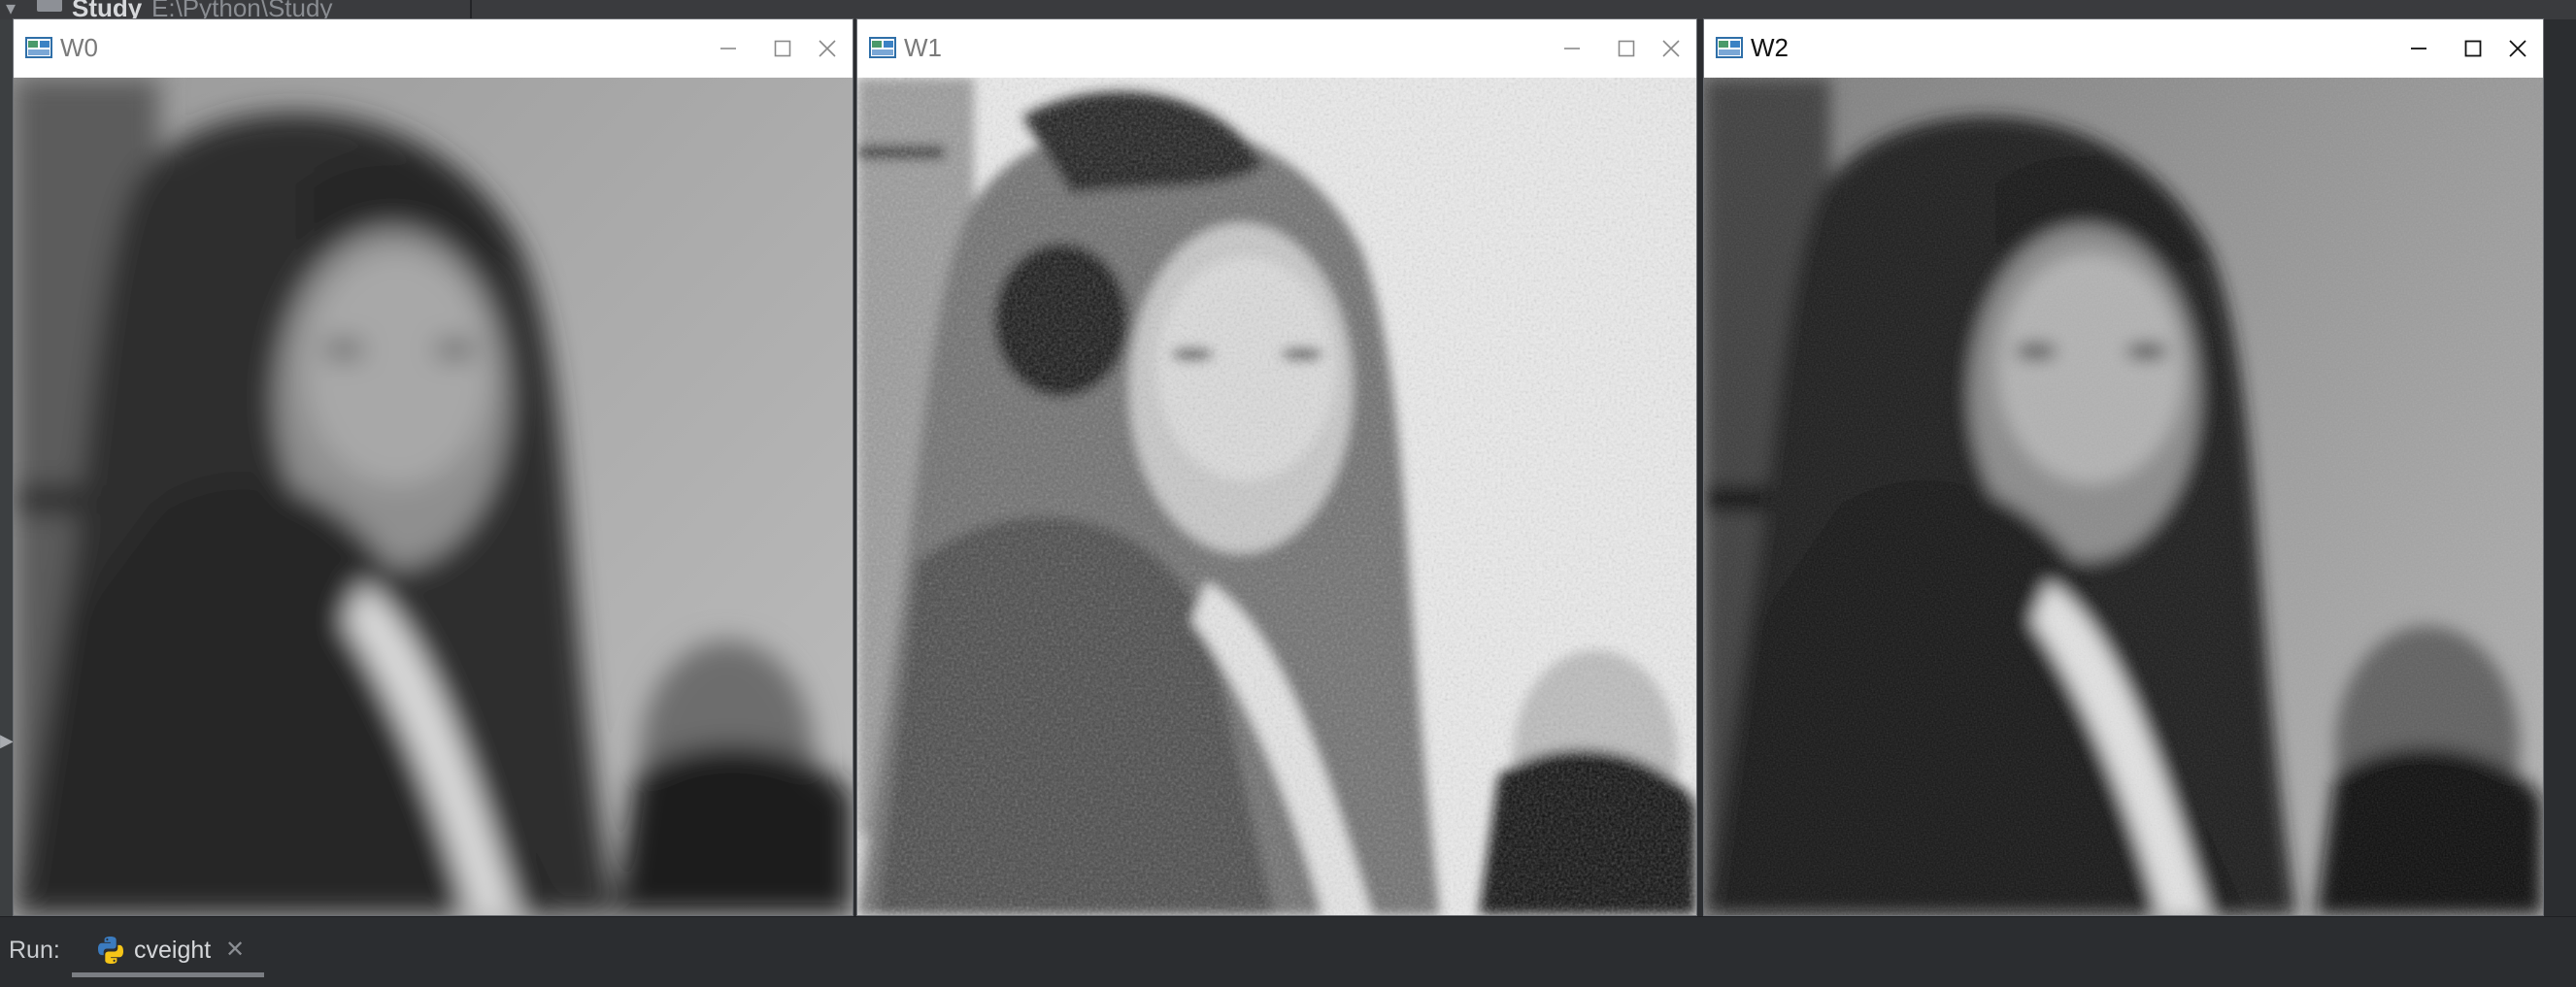 Image resolution: width=2576 pixels, height=987 pixels. Describe the element at coordinates (2124, 48) in the screenshot. I see `window-titlebar: W2` at that location.